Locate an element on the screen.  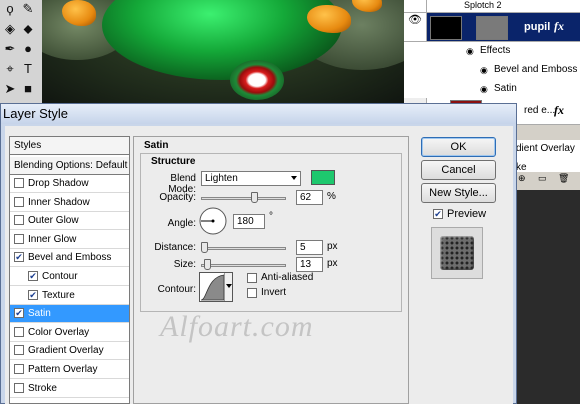
style-item-gradient-overlay: Gradient Overlay is located at coordinates (69, 351).